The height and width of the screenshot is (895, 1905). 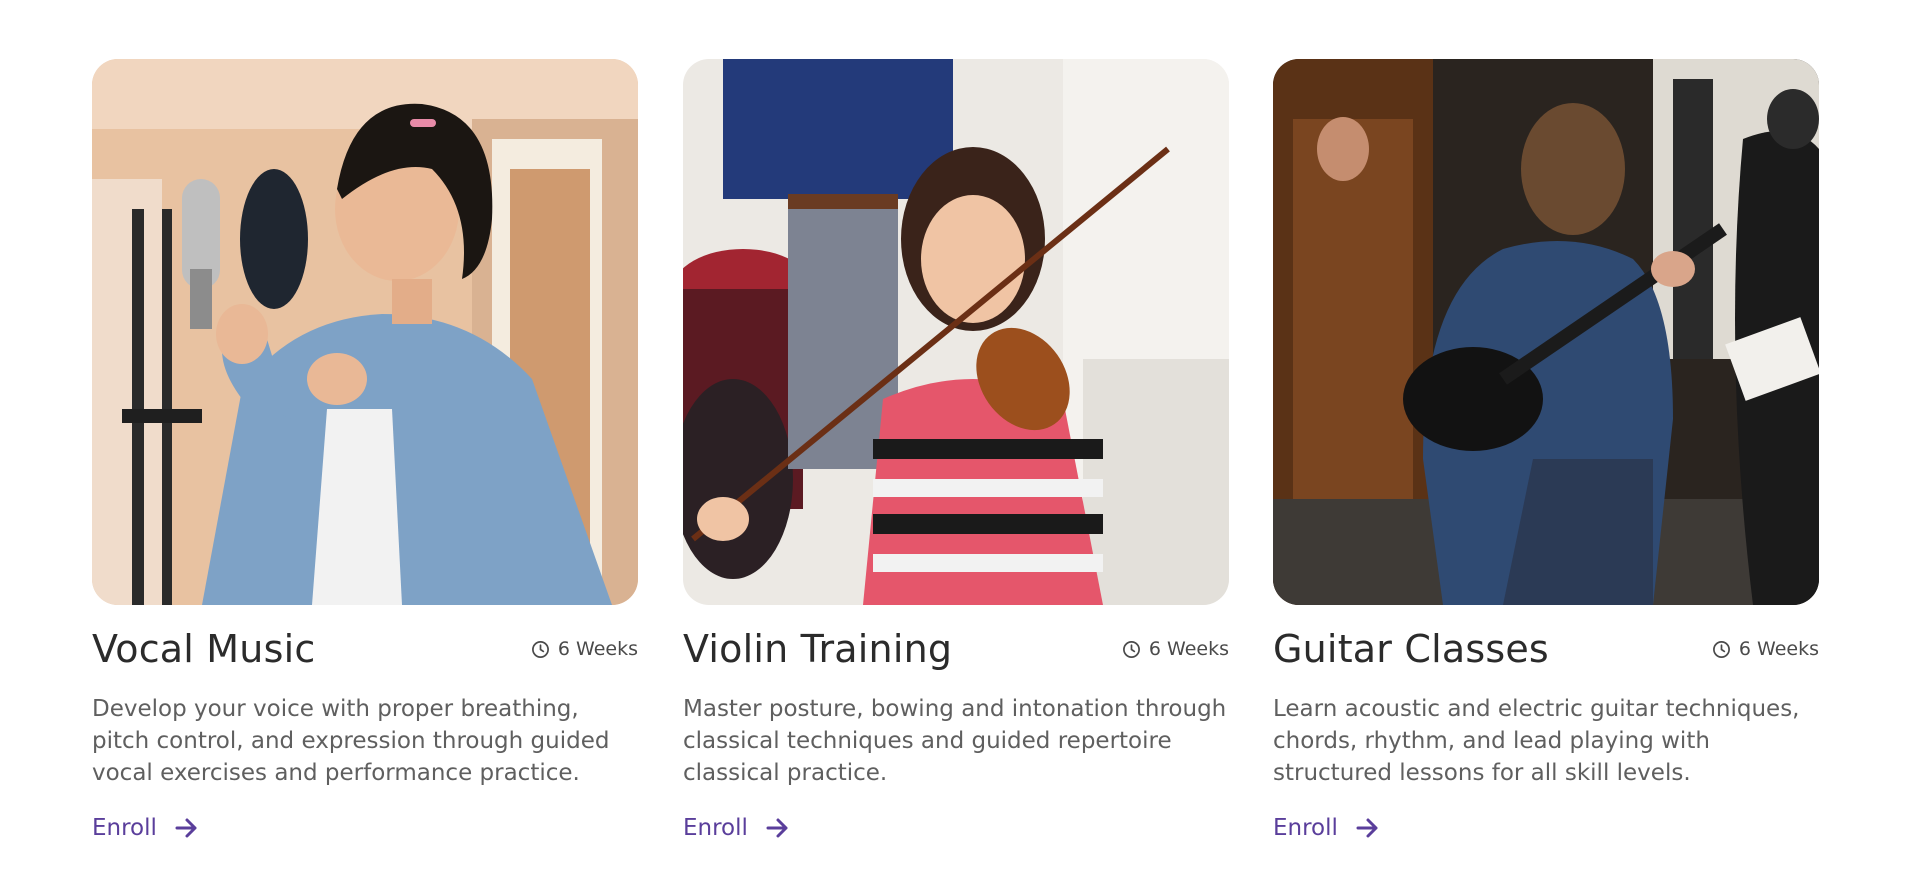 I want to click on course-title: Guitar Classes, so click(x=1411, y=649).